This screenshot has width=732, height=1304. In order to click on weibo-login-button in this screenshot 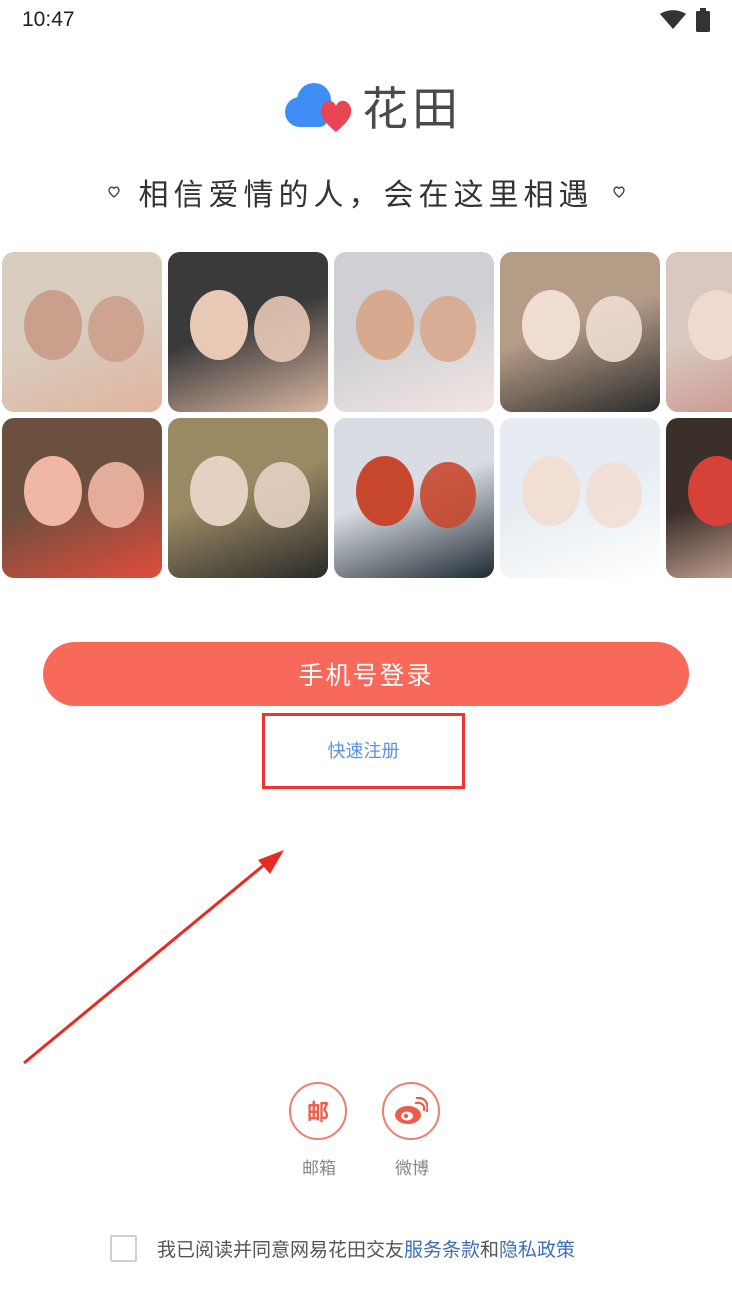, I will do `click(411, 1111)`.